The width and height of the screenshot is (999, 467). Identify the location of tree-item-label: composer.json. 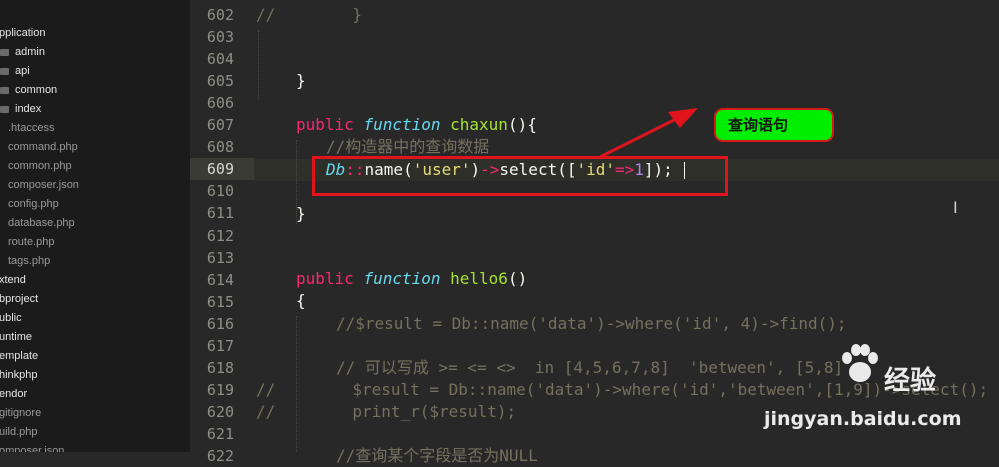
(43, 185).